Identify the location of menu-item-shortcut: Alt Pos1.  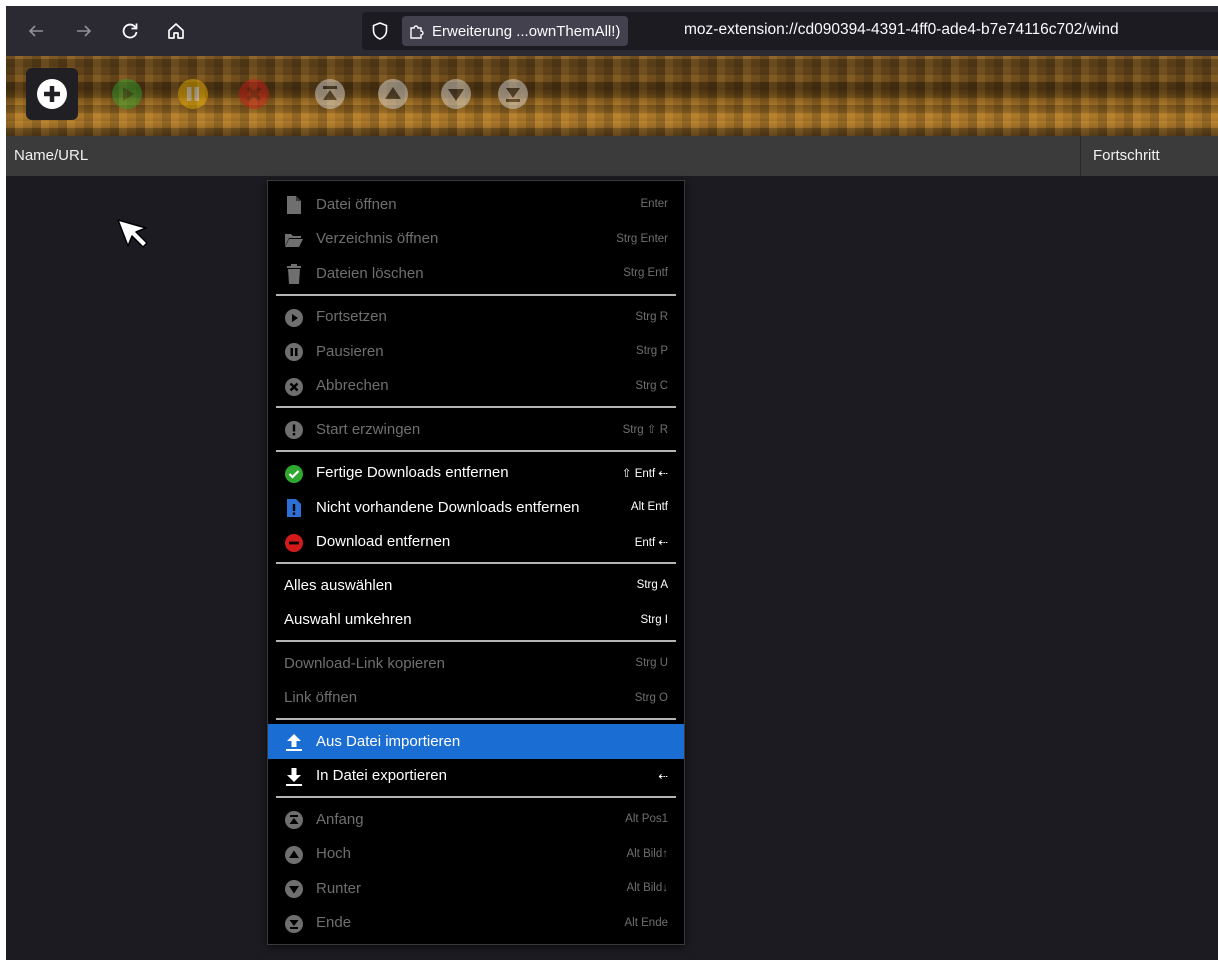
(646, 819).